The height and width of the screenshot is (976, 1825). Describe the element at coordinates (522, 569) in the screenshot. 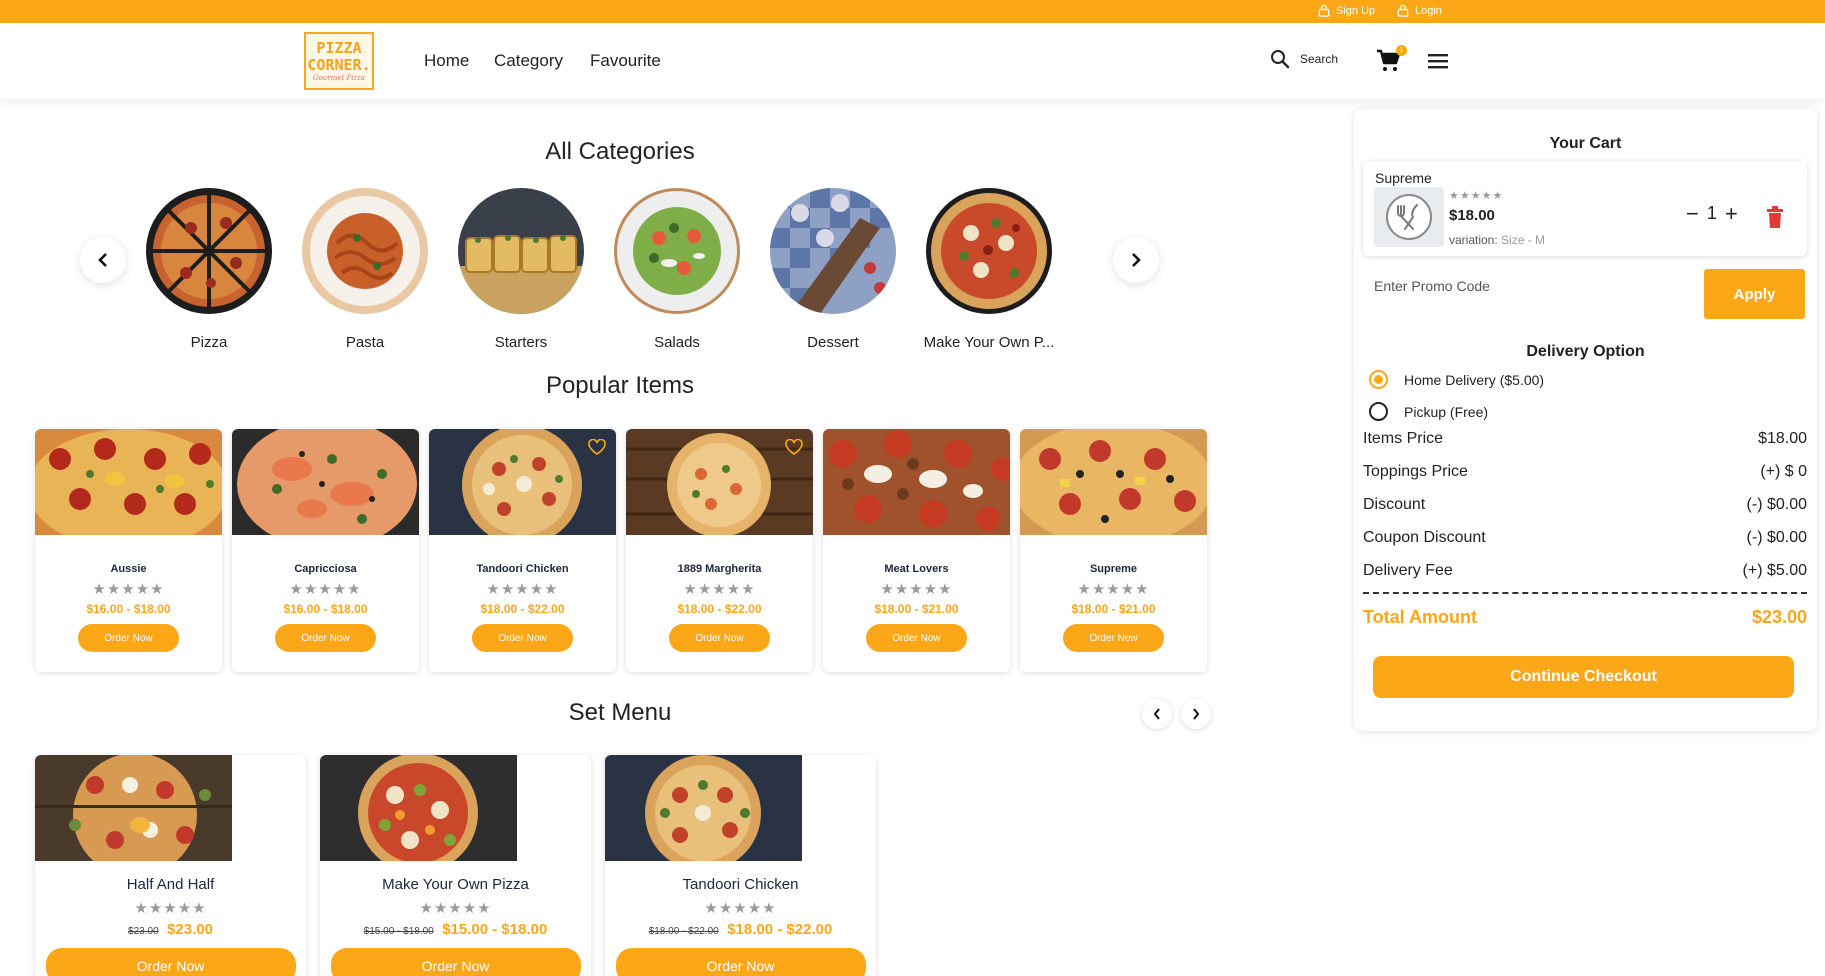

I see `popular-item-name: Tandoori Chicken` at that location.